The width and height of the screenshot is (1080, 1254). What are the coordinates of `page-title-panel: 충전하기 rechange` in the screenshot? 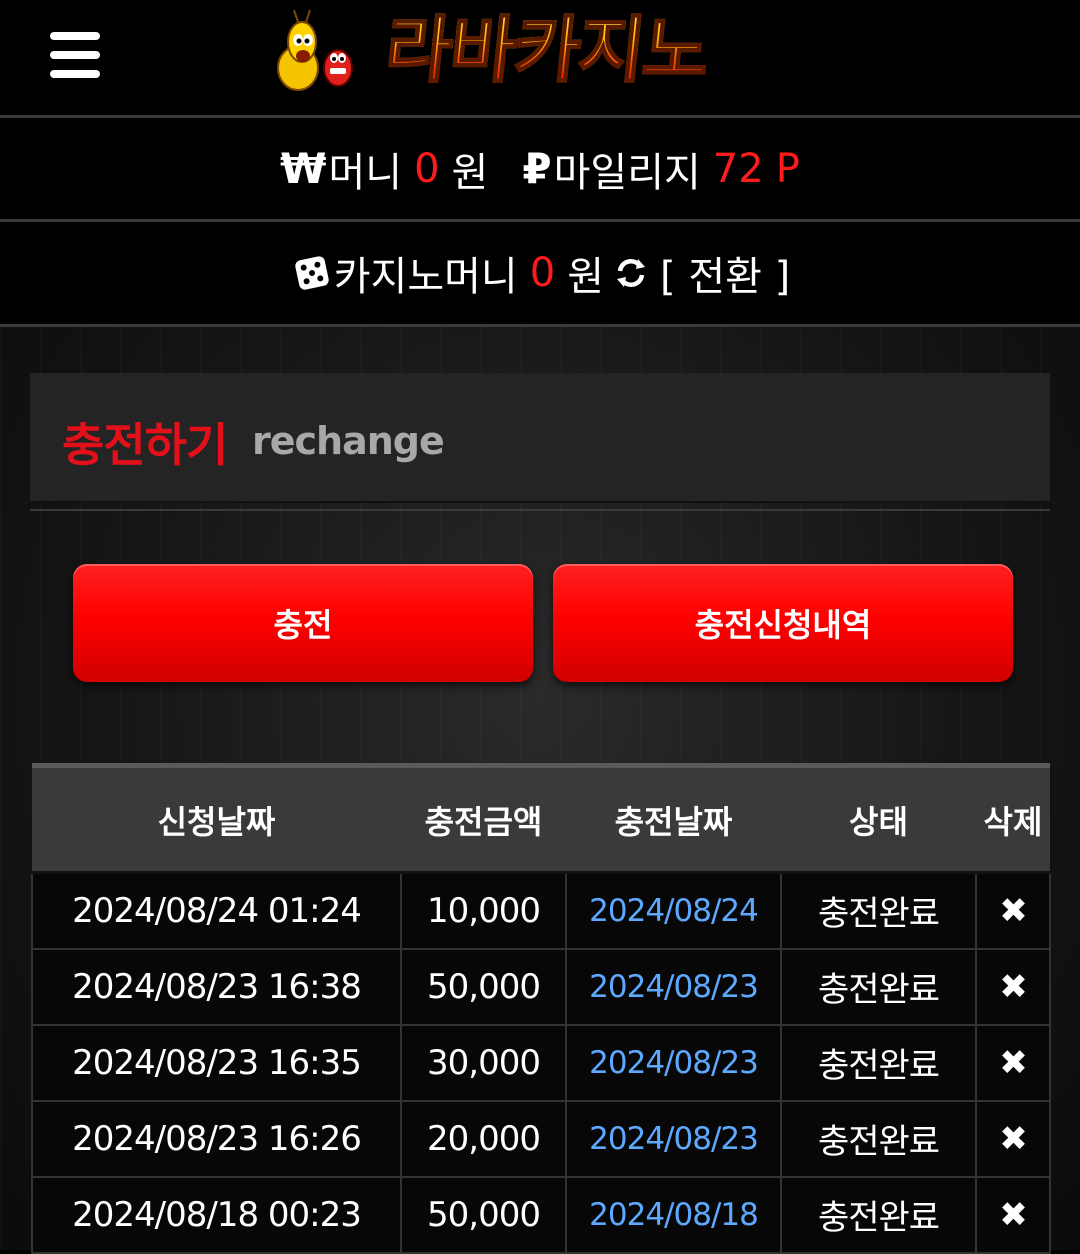 It's located at (540, 438).